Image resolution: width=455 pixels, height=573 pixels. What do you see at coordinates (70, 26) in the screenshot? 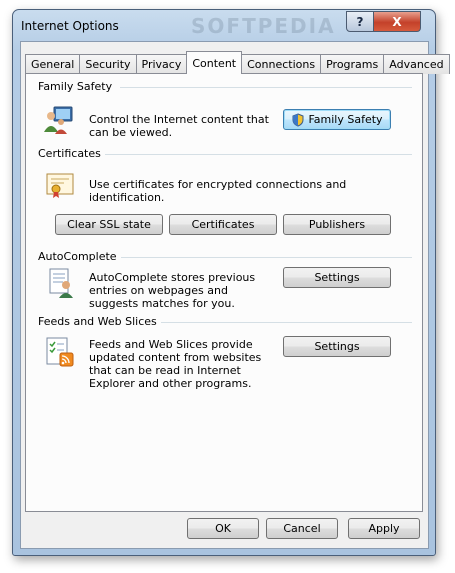
I see `window-title: Internet Options` at bounding box center [70, 26].